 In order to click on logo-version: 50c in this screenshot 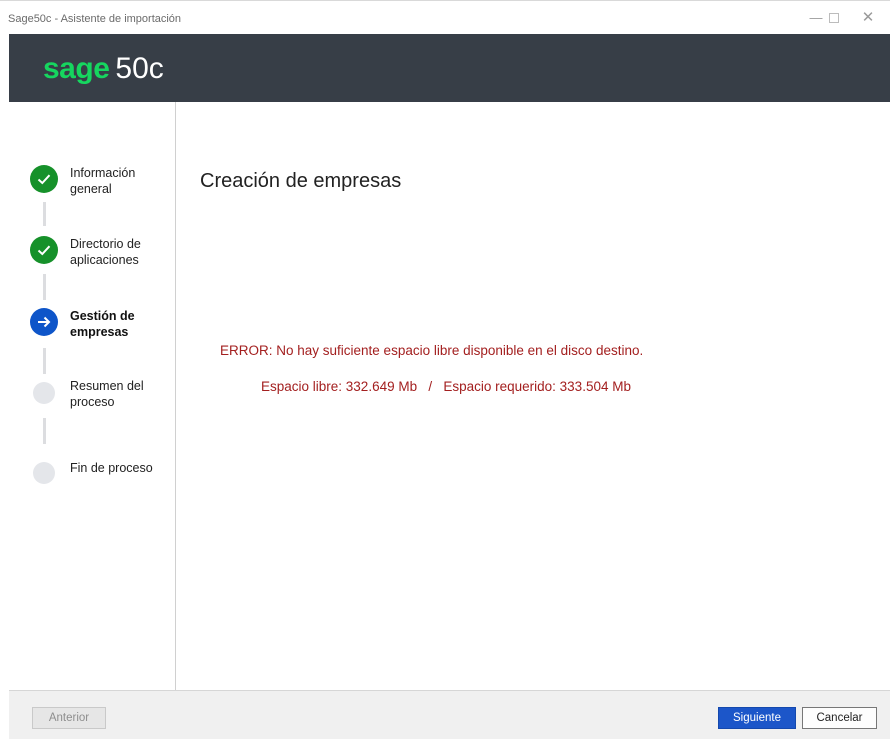, I will do `click(139, 68)`.